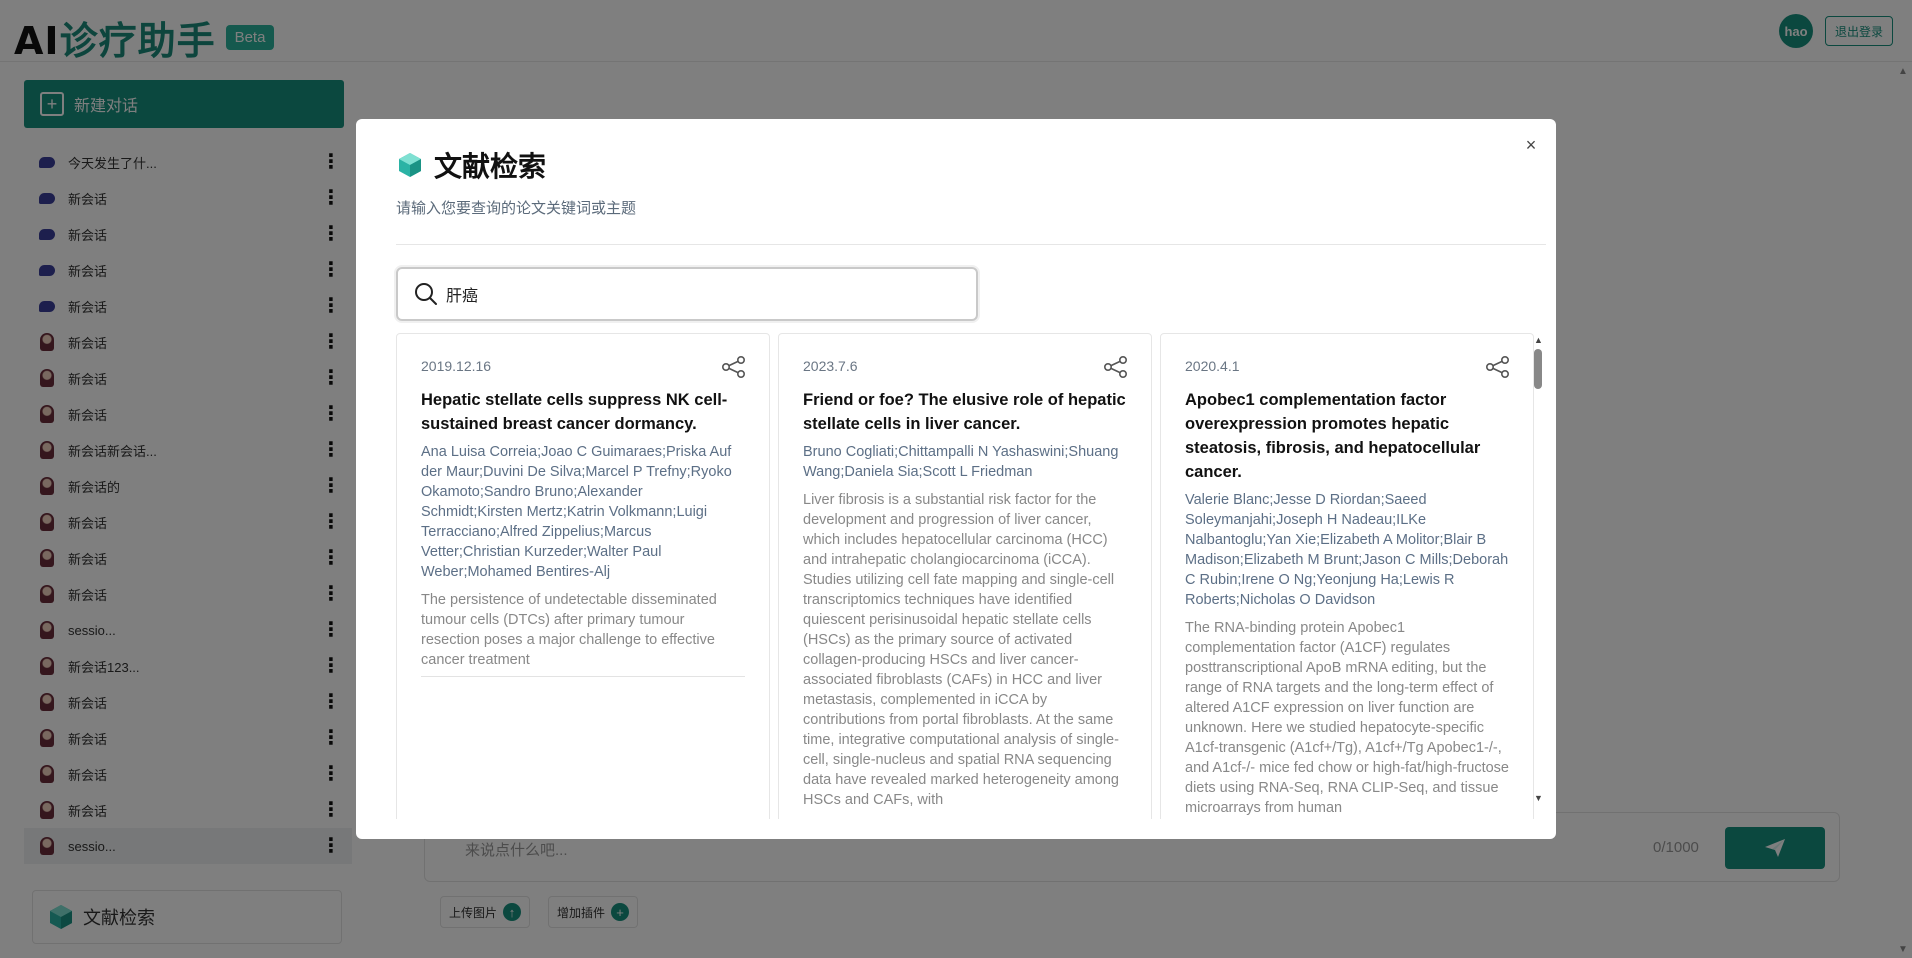 This screenshot has width=1912, height=958. I want to click on modal-subtitle: 请输入您要查询的论文关键词或主题, so click(516, 208).